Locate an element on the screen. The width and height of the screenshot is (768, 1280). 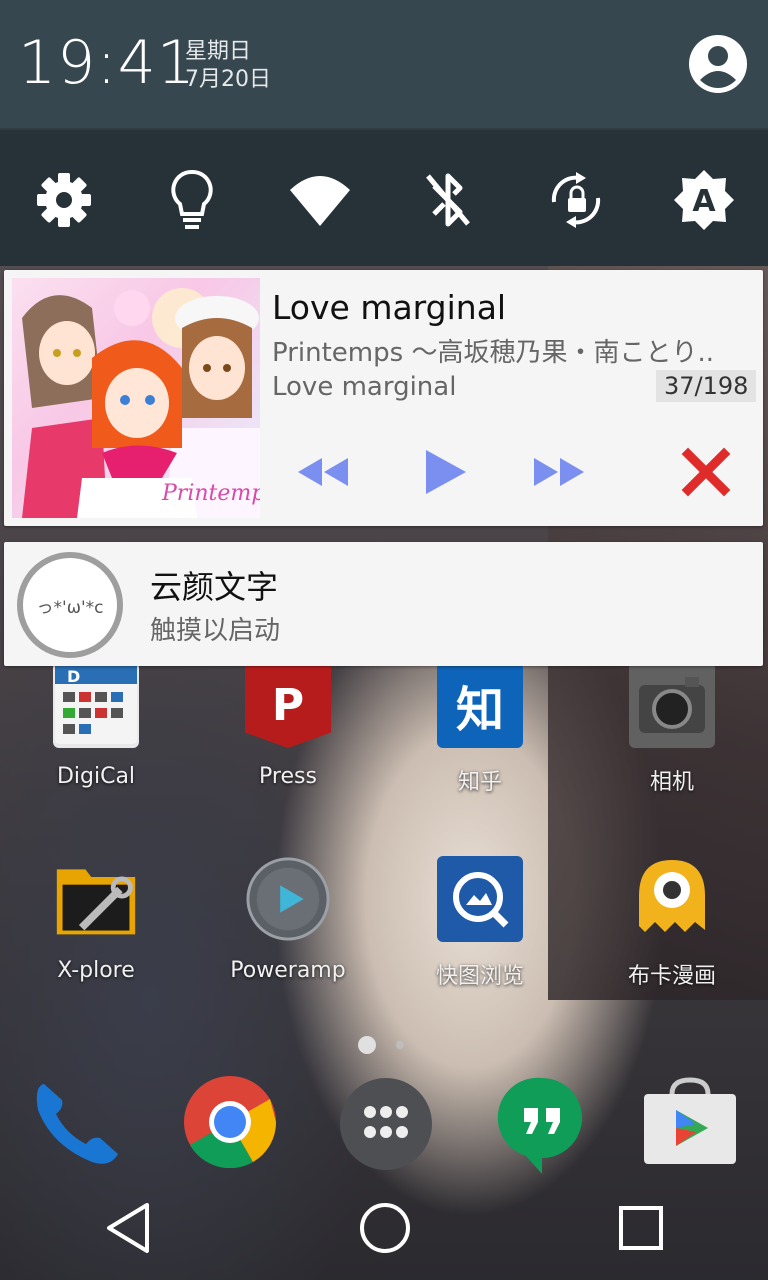
svg-text: A is located at coordinates (704, 201).